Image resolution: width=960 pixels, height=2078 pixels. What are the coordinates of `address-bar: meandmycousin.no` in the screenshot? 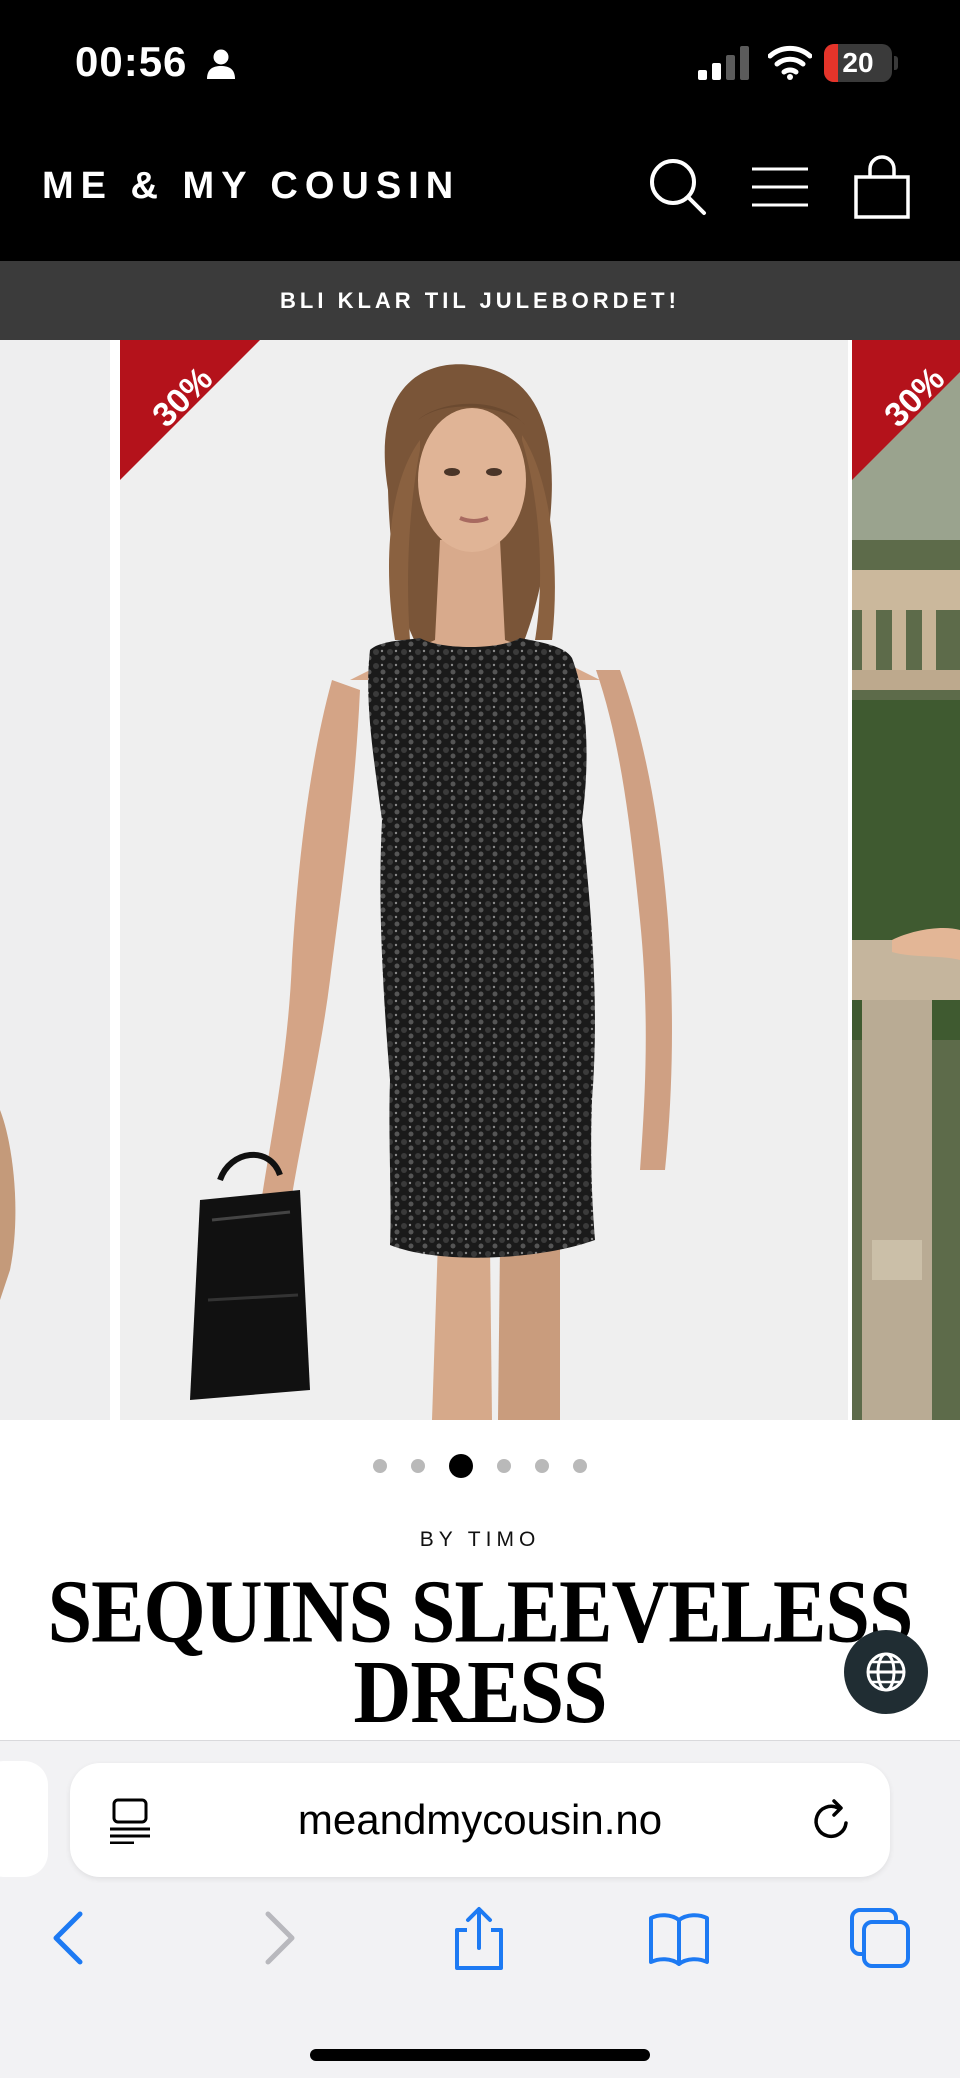 It's located at (480, 1820).